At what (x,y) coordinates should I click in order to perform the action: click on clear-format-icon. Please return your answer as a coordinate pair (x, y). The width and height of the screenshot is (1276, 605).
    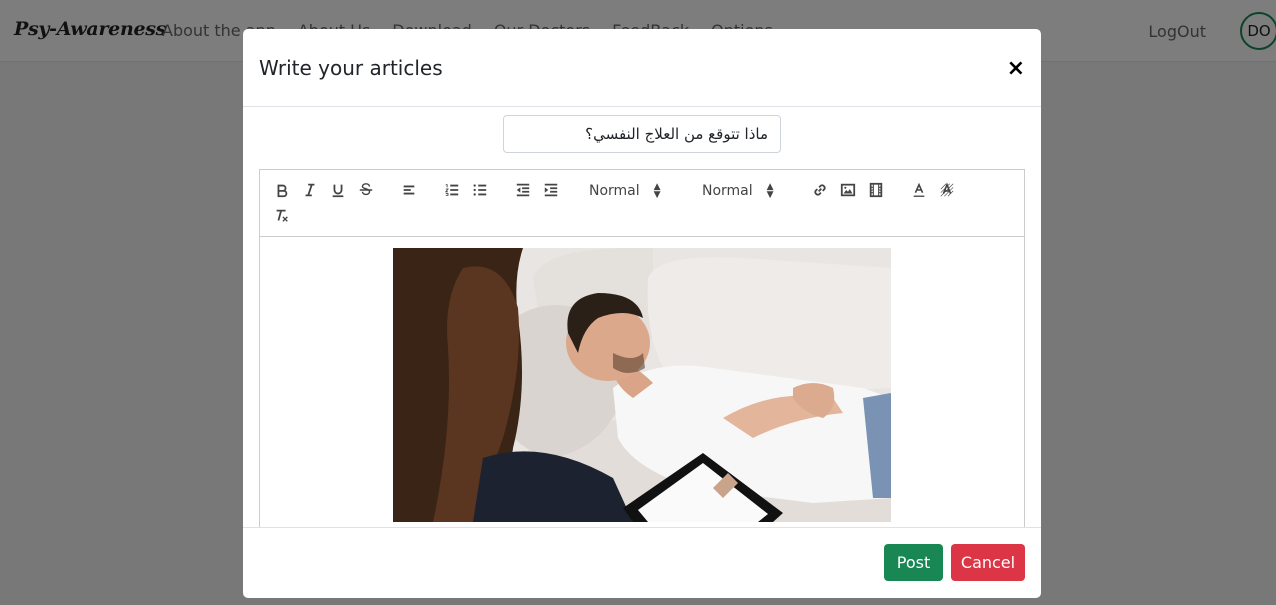
    Looking at the image, I should click on (282, 216).